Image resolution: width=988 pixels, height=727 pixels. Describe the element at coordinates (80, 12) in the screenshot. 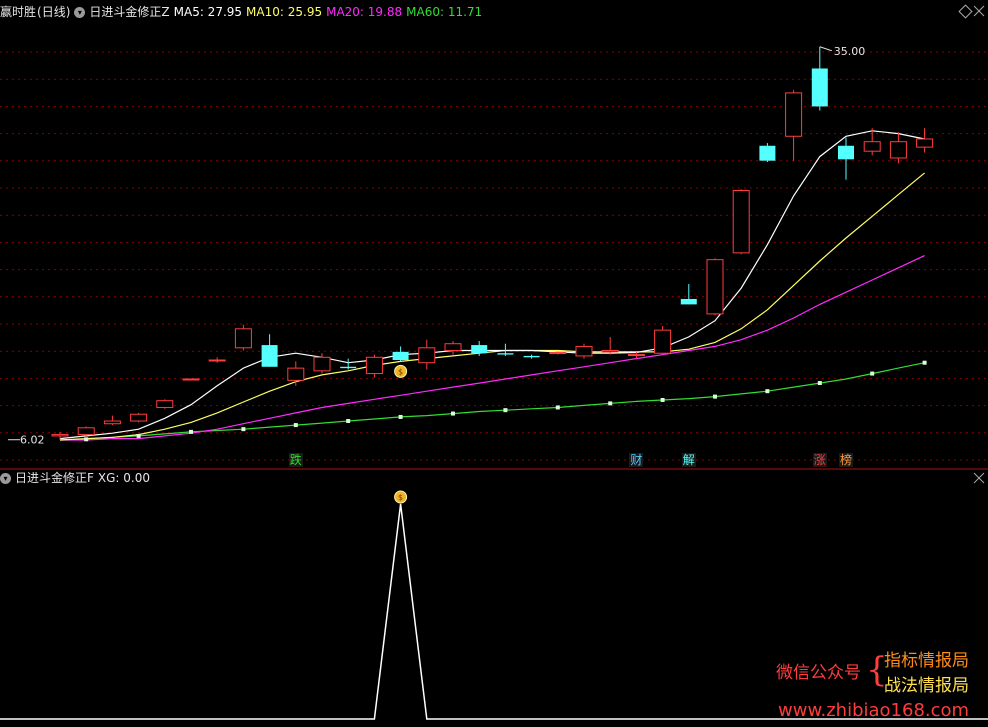

I see `settings-toggle-icon: ▾` at that location.